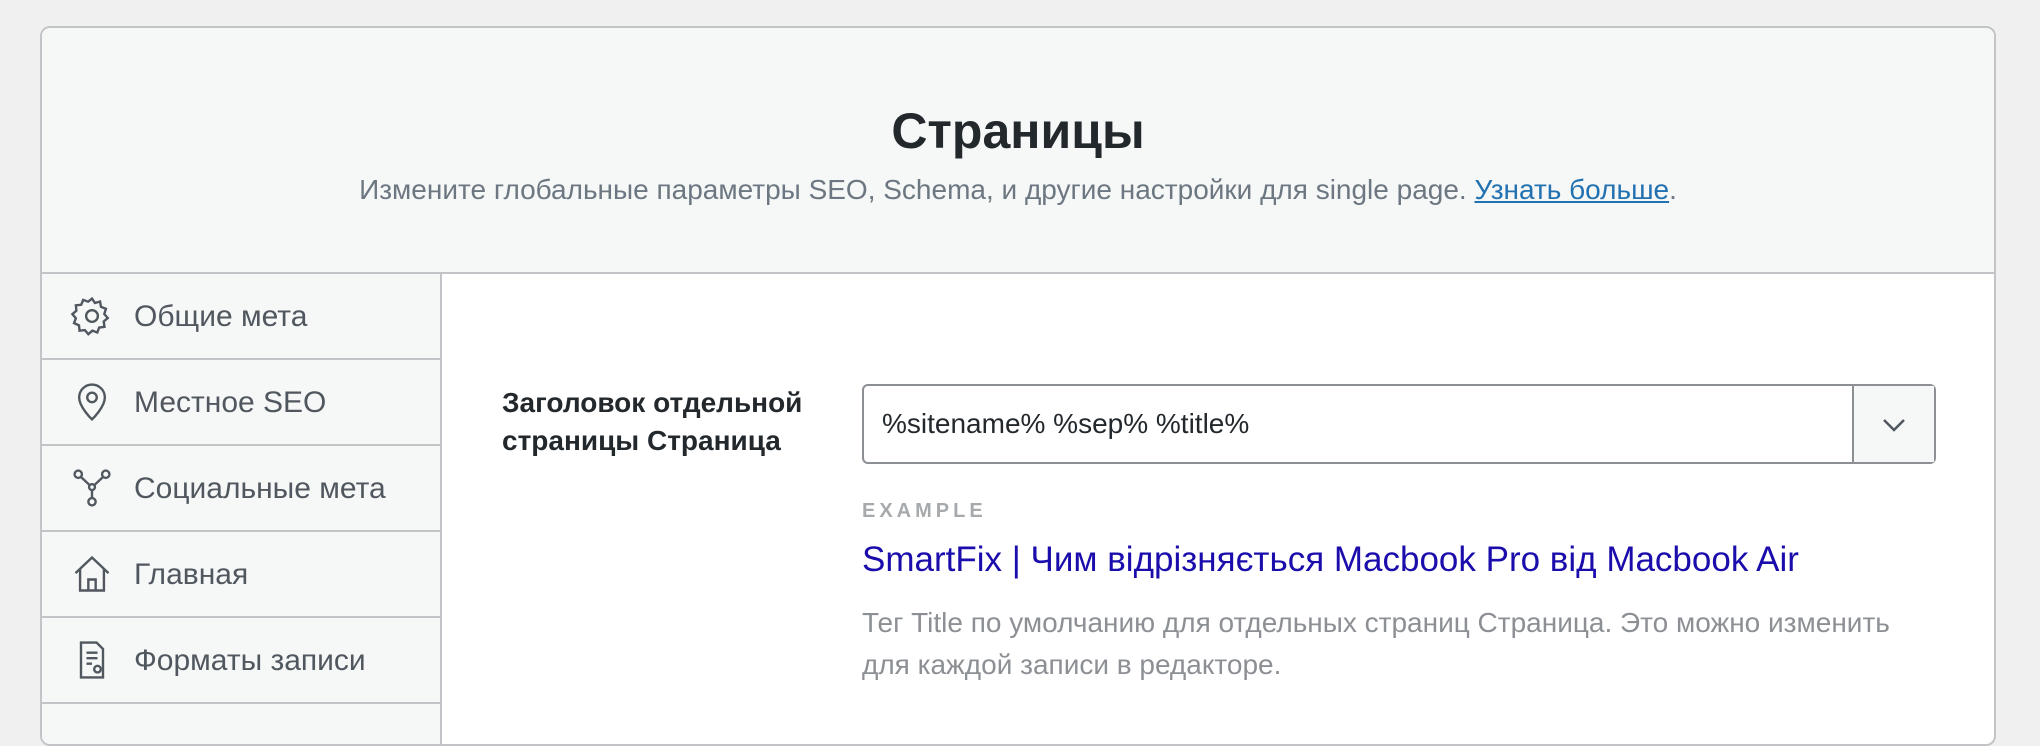 The height and width of the screenshot is (746, 2040). What do you see at coordinates (652, 421) in the screenshot?
I see `title-field-label: Заголовок отдельной страницы Страница` at bounding box center [652, 421].